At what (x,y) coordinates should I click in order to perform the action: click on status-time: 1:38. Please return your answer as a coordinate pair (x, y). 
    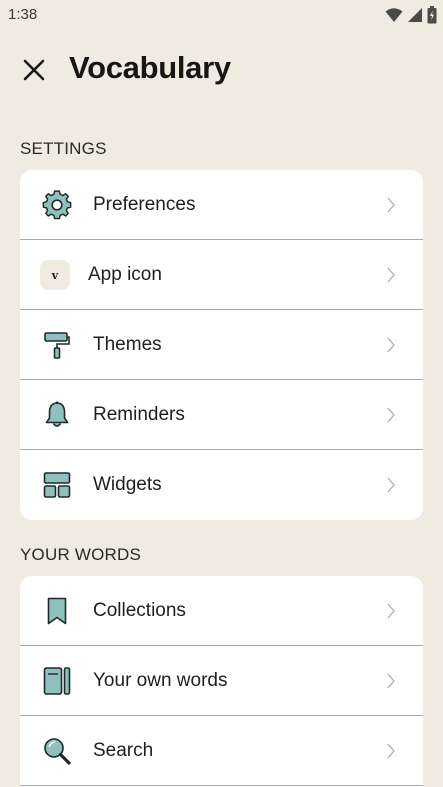
    Looking at the image, I should click on (23, 14).